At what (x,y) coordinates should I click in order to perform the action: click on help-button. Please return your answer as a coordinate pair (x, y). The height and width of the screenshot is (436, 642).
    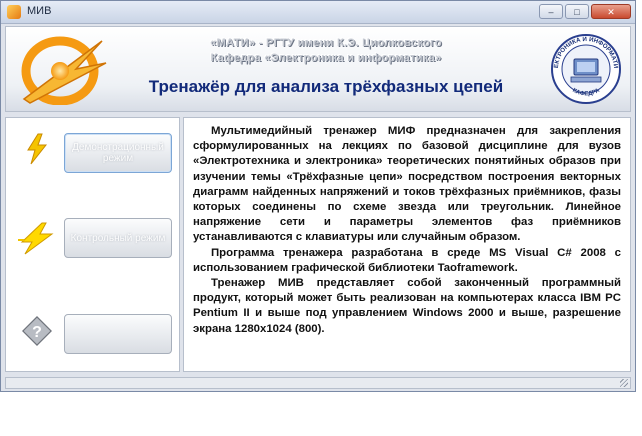
    Looking at the image, I should click on (118, 334).